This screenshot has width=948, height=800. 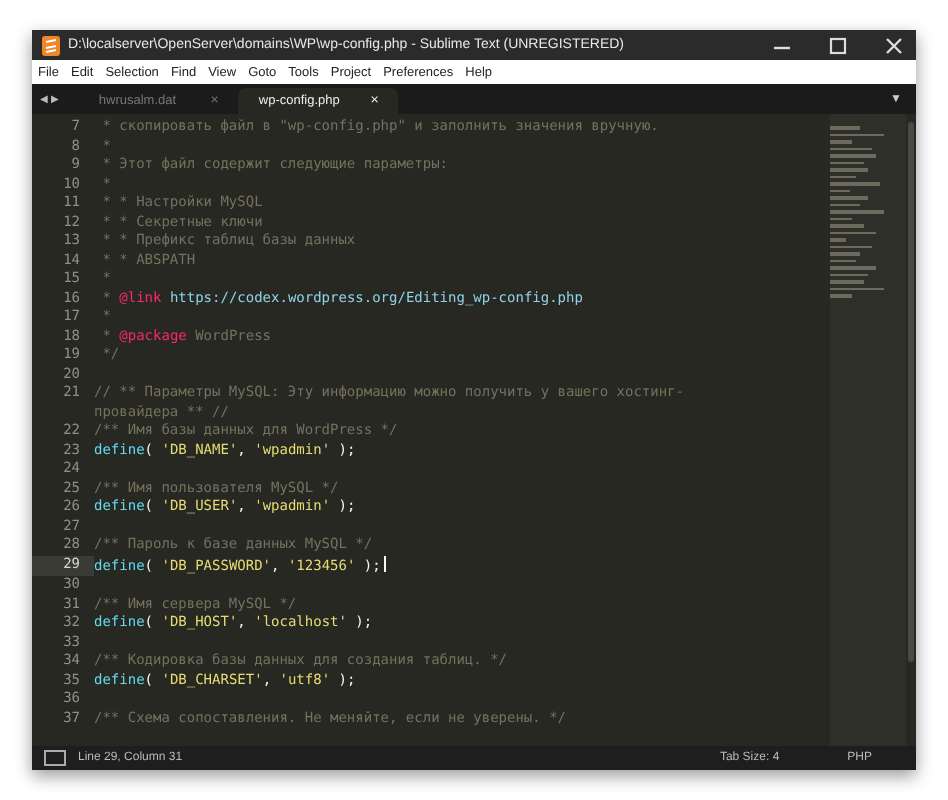 What do you see at coordinates (385, 563) in the screenshot?
I see `text-cursor` at bounding box center [385, 563].